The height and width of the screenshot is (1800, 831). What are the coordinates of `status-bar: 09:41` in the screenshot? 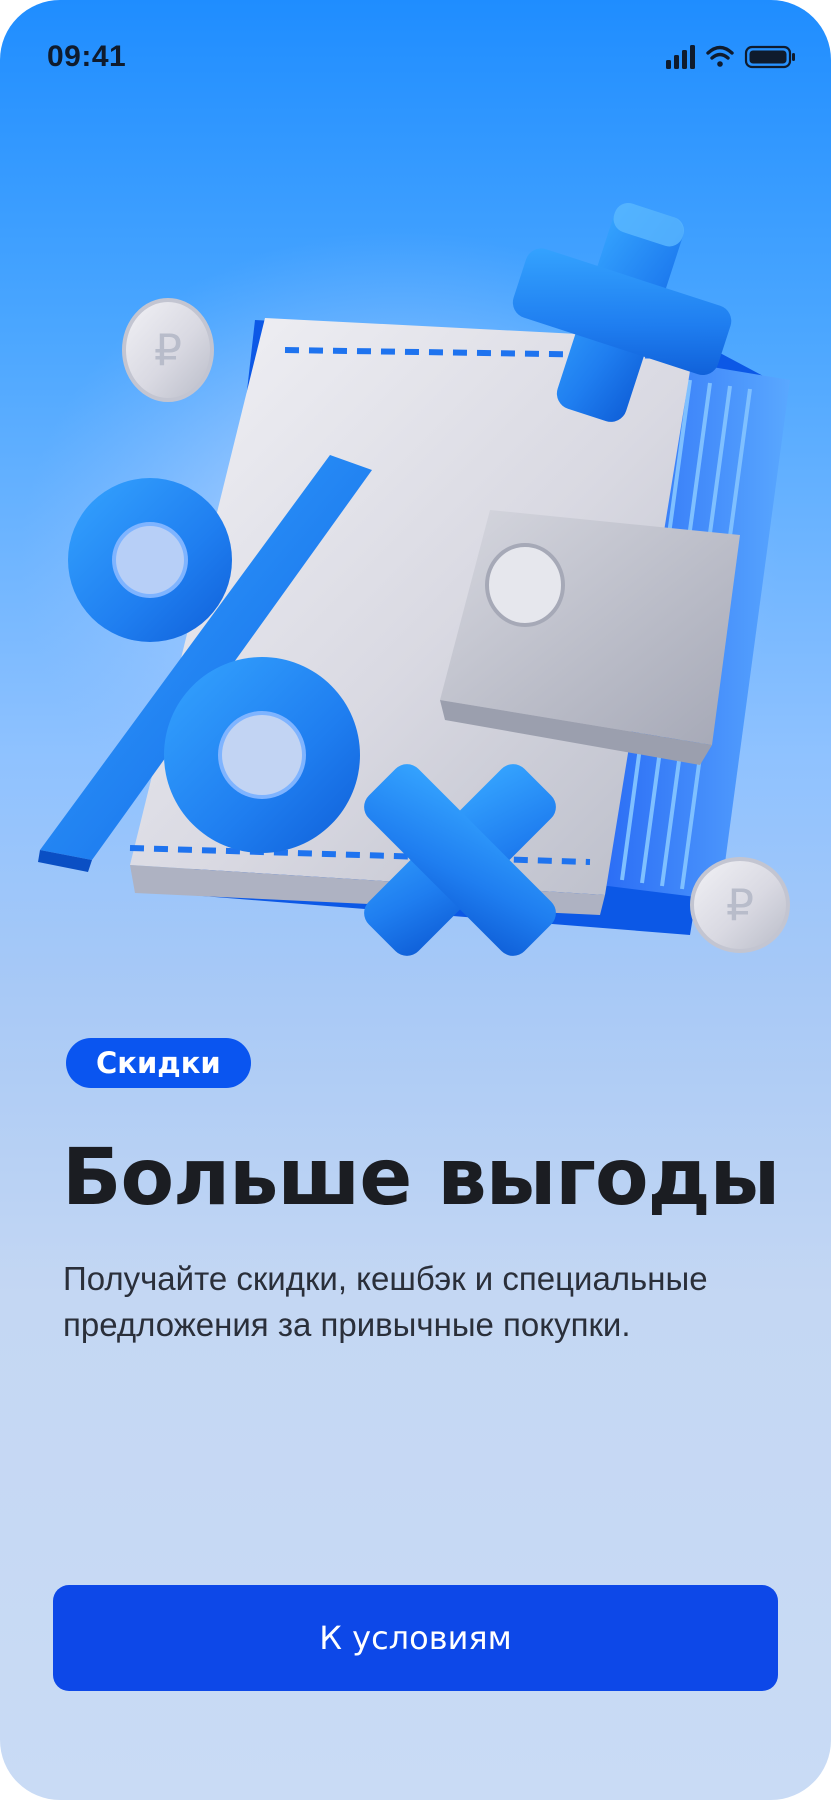 It's located at (415, 55).